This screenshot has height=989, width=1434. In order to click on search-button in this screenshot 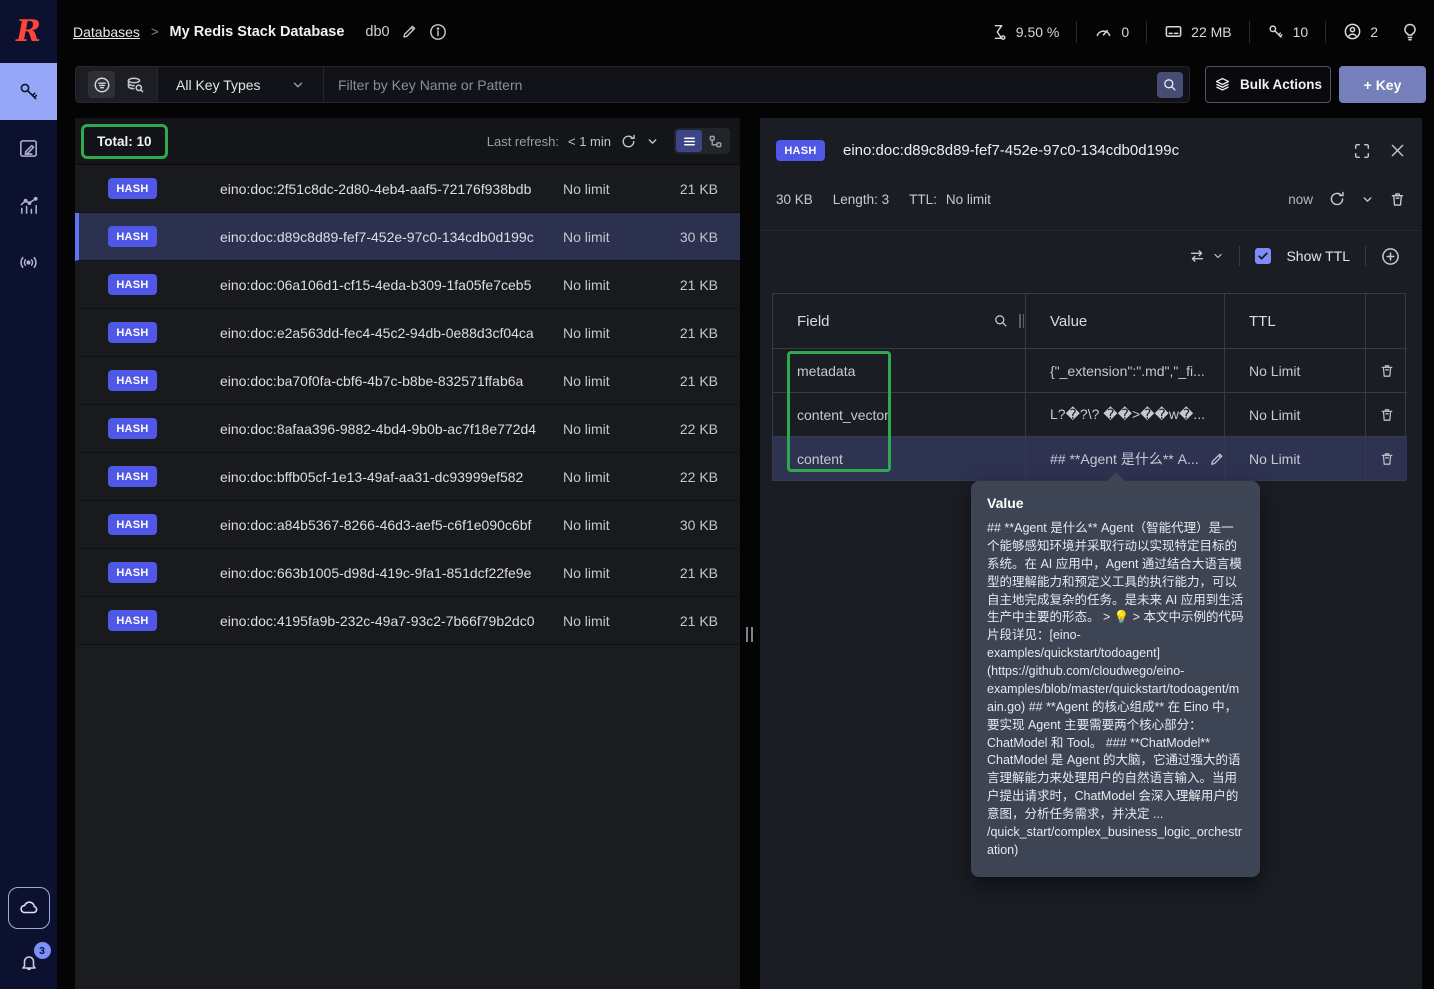, I will do `click(1170, 84)`.